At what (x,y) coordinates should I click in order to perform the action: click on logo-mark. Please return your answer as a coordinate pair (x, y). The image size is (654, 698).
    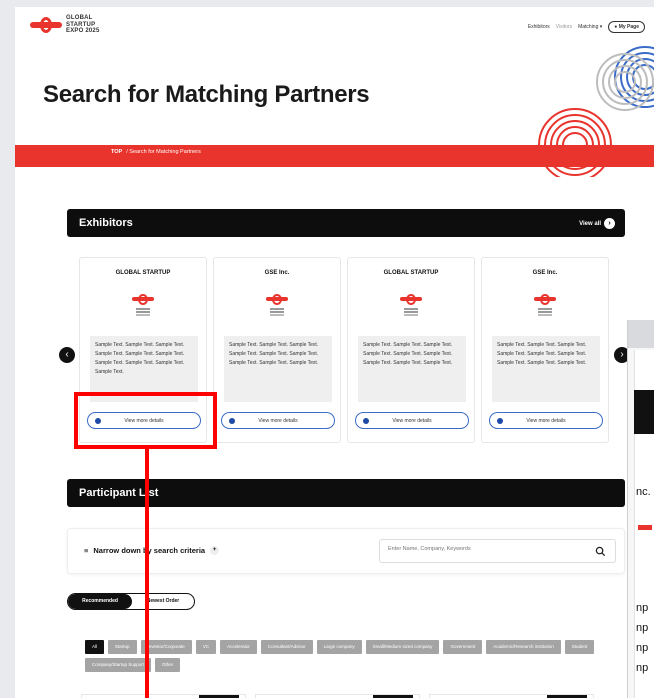
    Looking at the image, I should click on (46, 25).